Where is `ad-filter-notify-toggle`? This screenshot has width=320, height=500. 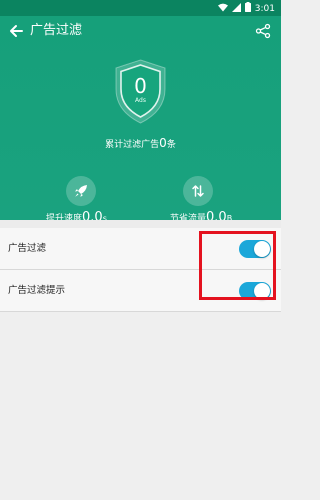 ad-filter-notify-toggle is located at coordinates (255, 291).